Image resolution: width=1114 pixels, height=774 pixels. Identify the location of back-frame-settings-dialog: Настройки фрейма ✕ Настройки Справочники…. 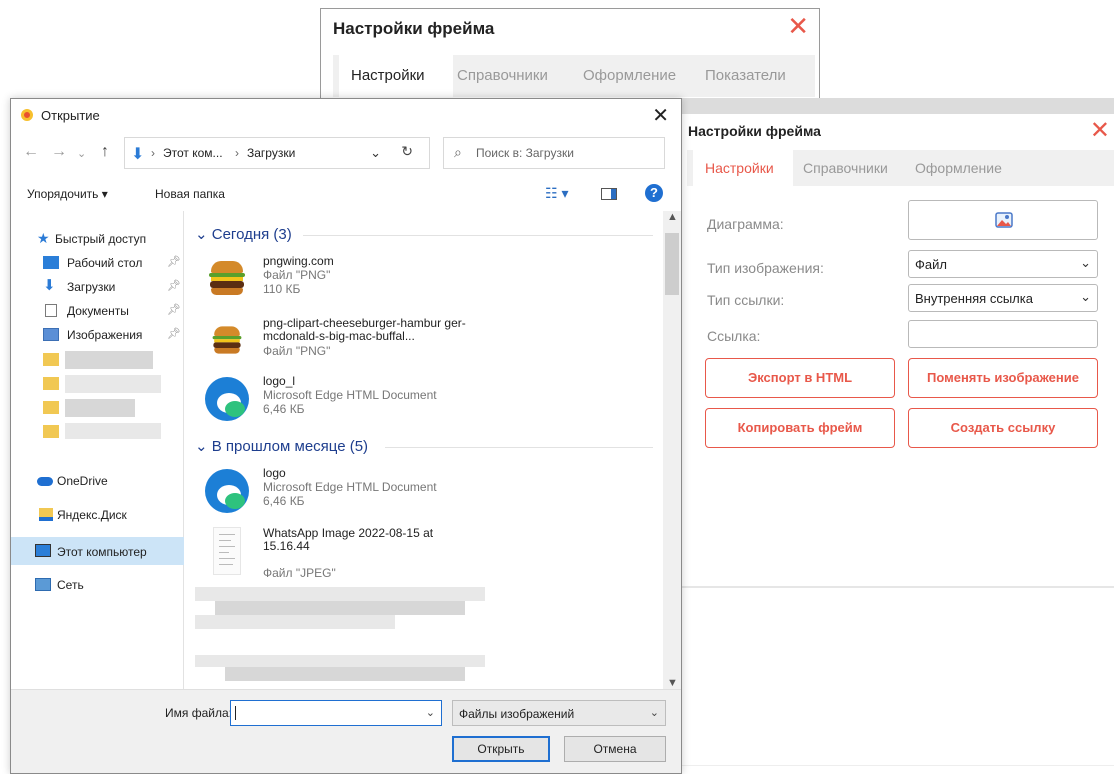
(570, 54).